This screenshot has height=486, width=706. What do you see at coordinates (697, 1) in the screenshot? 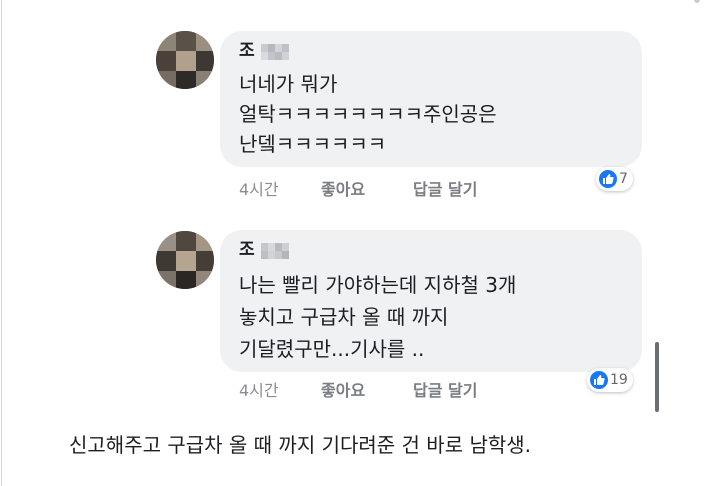
I see `top-edge-dot` at bounding box center [697, 1].